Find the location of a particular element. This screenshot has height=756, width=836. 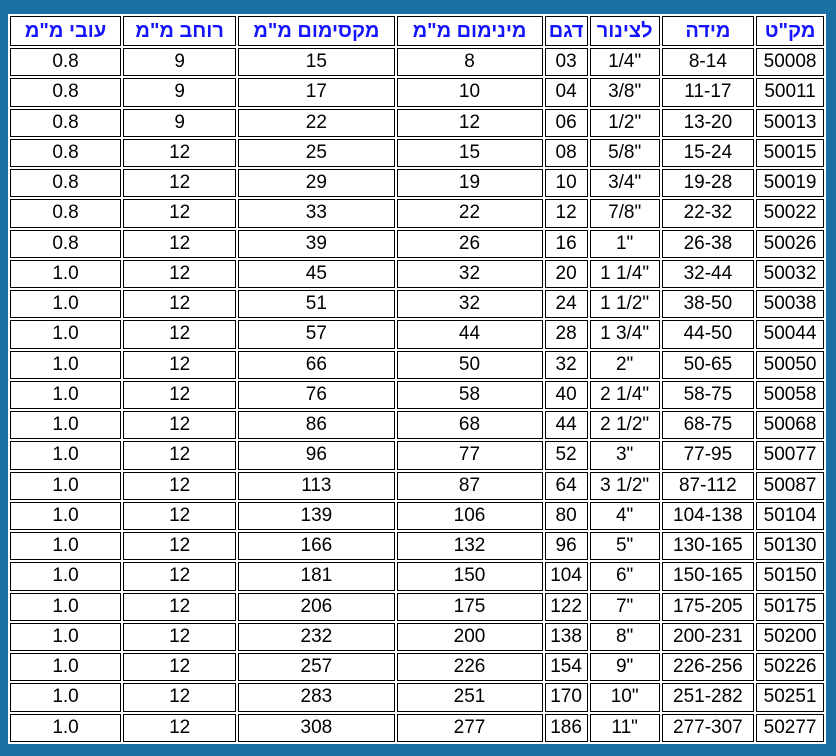

pipe-cell: 11" is located at coordinates (624, 727).